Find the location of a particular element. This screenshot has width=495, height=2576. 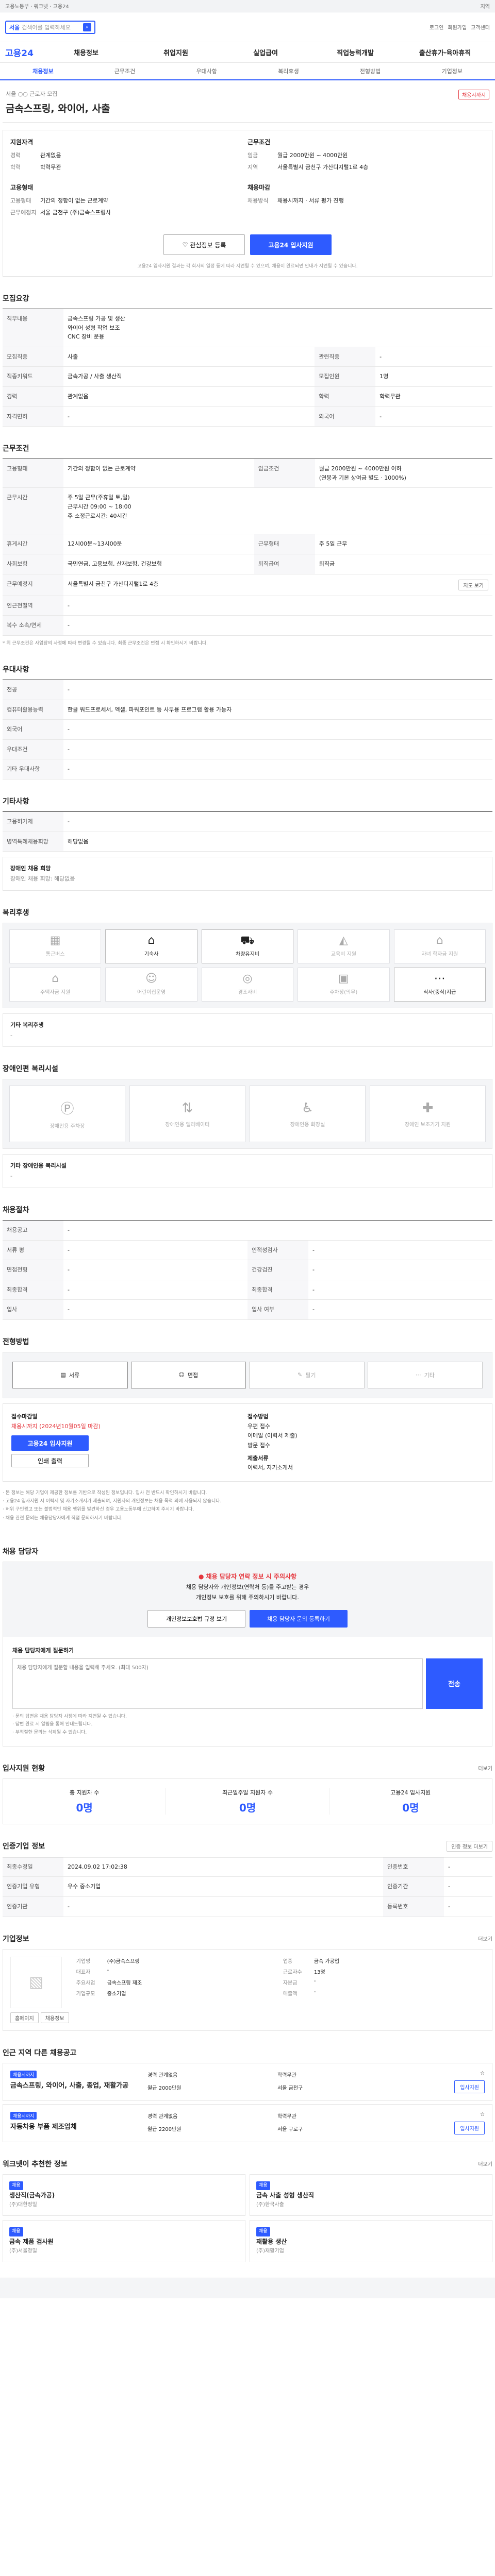

card-title: 금속 제품 검사원 is located at coordinates (124, 2242).